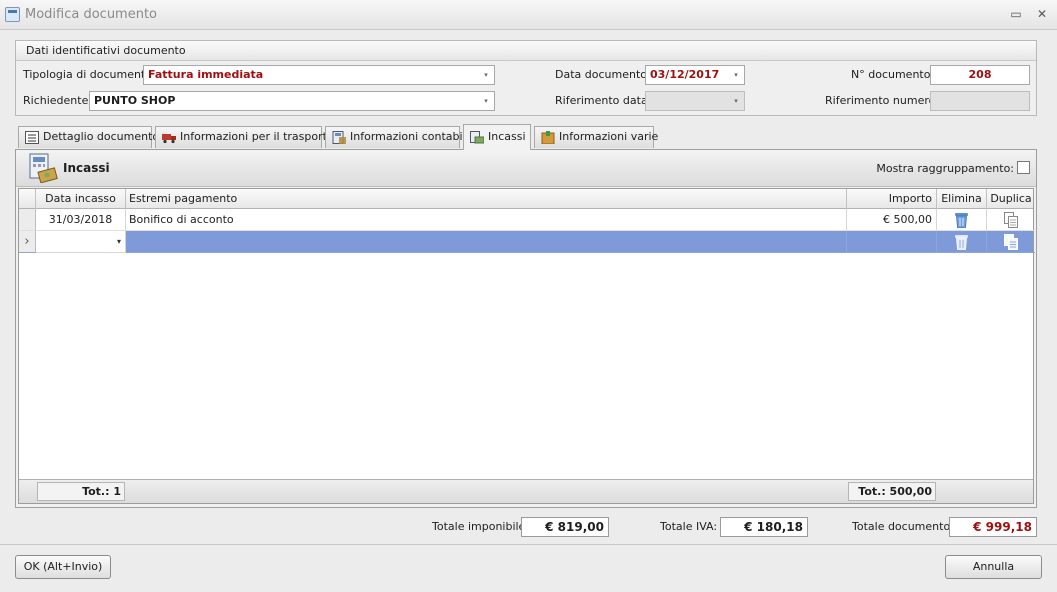 This screenshot has width=1057, height=592. Describe the element at coordinates (507, 136) in the screenshot. I see `tab-label: Incassi` at that location.